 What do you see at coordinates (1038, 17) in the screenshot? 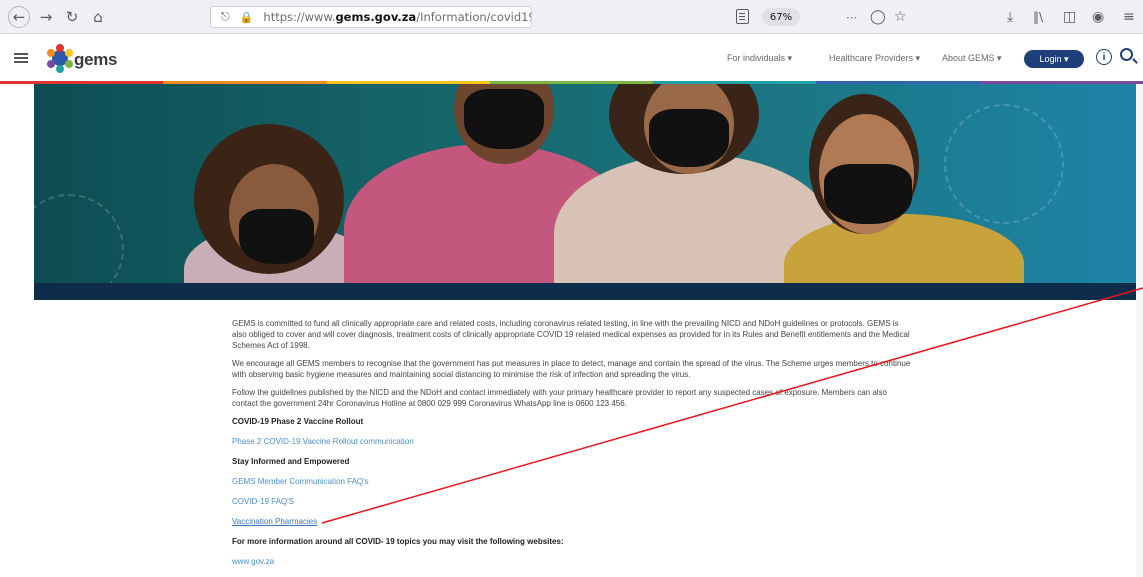
I see `library-icon: ‖\` at bounding box center [1038, 17].